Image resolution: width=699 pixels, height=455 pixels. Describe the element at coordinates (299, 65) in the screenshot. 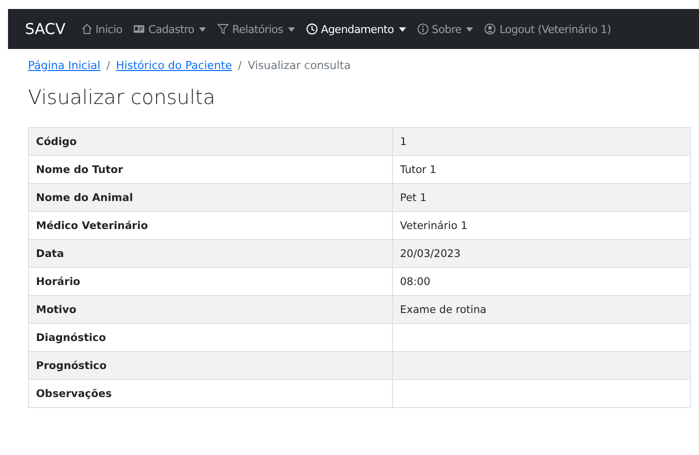

I see `breadcrumb-current: Visualizar consulta` at that location.